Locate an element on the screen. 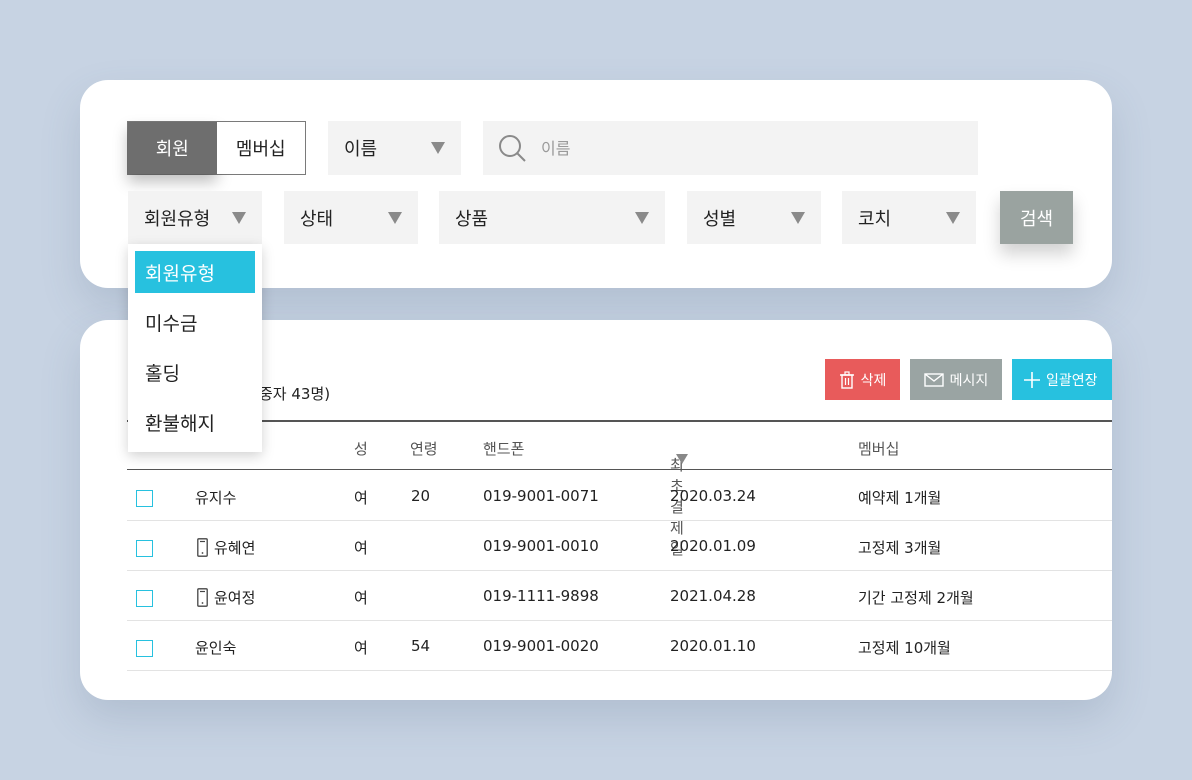 The width and height of the screenshot is (1192, 780). age-cell: 54 is located at coordinates (421, 646).